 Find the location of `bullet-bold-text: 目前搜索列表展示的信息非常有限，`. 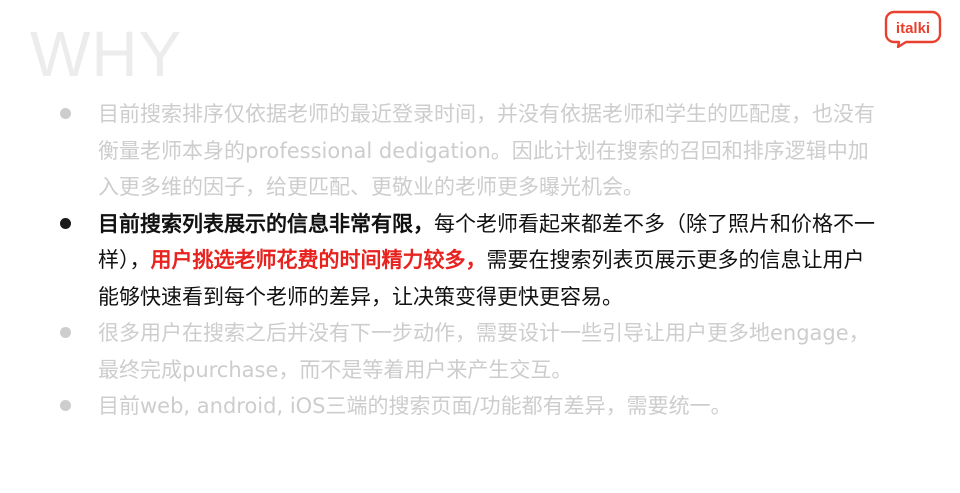

bullet-bold-text: 目前搜索列表展示的信息非常有限， is located at coordinates (266, 223).